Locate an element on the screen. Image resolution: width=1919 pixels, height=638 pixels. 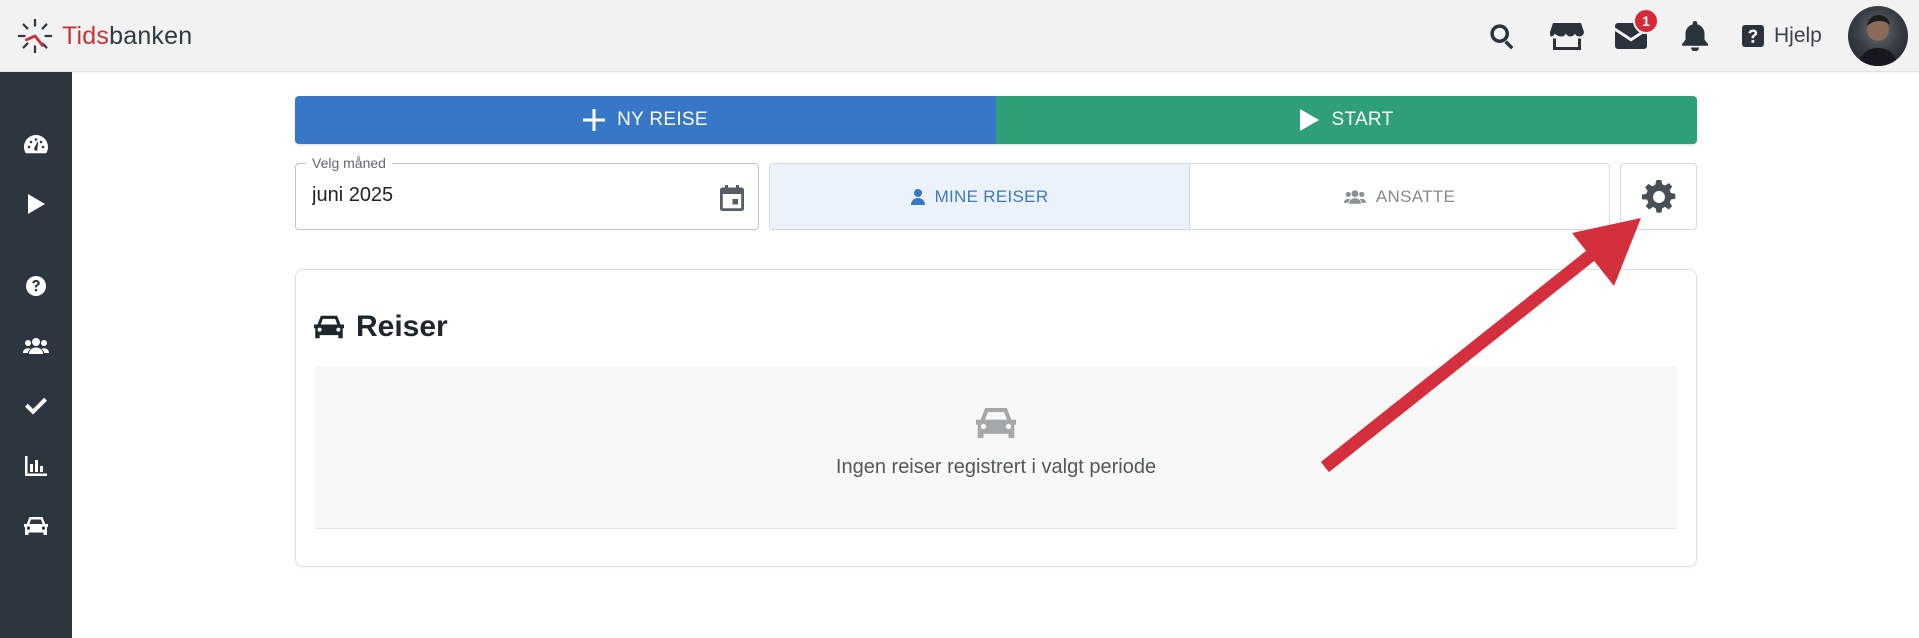
logo-text-part2: banken is located at coordinates (151, 35).